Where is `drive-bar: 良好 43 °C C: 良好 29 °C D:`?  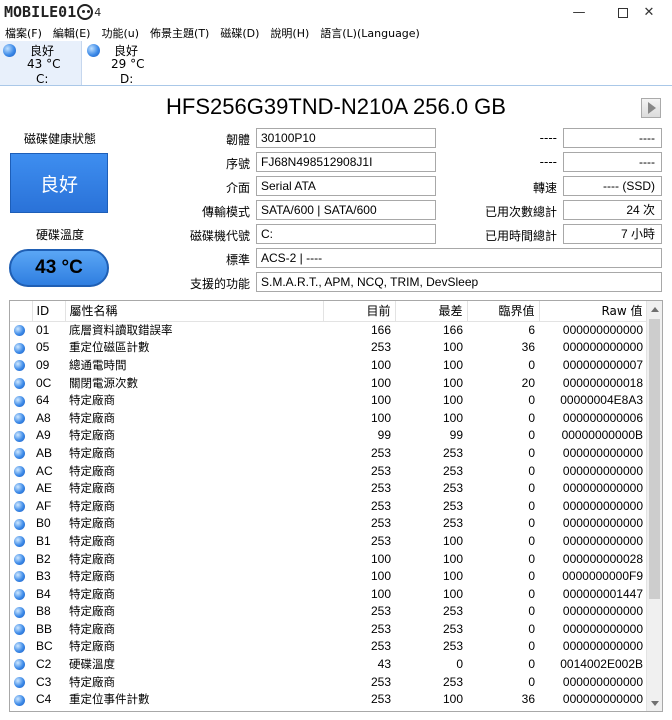 drive-bar: 良好 43 °C C: 良好 29 °C D: is located at coordinates (336, 63).